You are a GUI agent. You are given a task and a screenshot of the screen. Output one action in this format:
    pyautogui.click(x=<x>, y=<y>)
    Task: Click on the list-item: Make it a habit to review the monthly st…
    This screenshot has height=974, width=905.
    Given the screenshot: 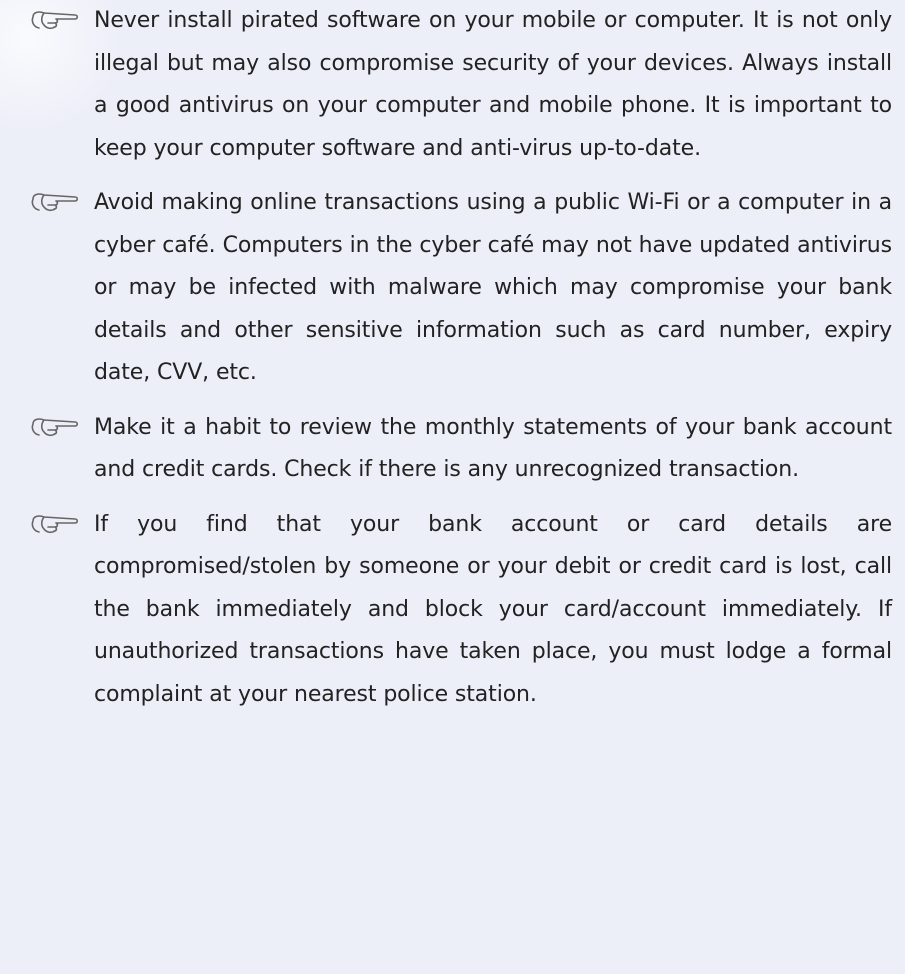 What is the action you would take?
    pyautogui.click(x=461, y=449)
    